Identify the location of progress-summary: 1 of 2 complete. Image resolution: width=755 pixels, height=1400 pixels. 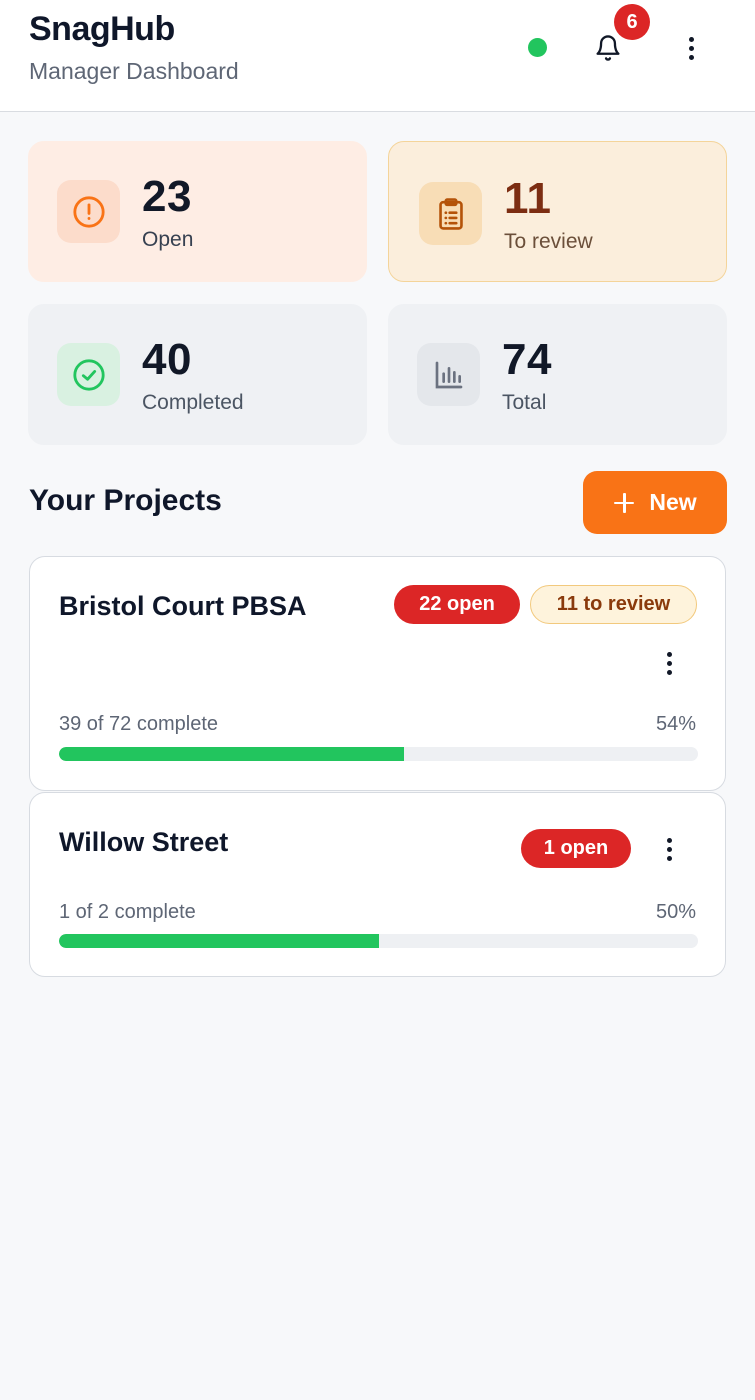
(127, 912).